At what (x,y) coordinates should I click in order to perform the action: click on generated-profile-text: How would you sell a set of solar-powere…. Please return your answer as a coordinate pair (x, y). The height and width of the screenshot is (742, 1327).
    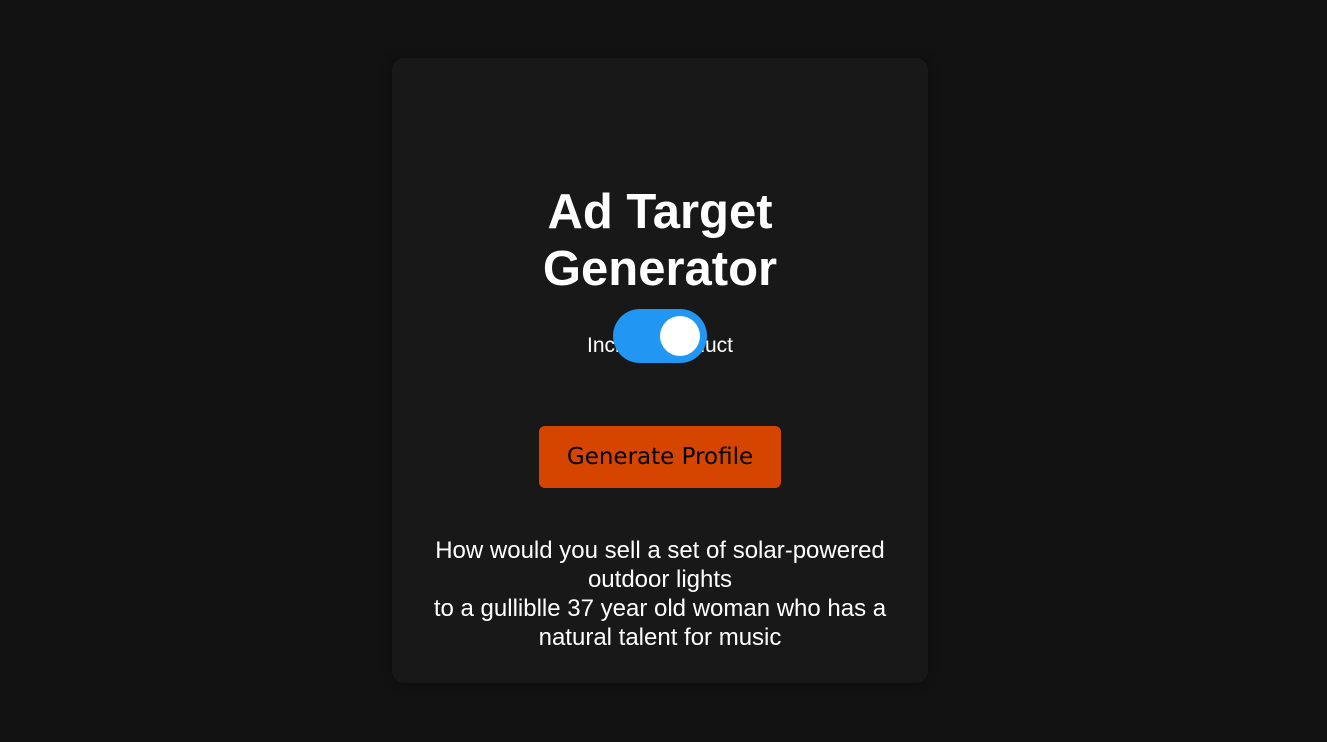
    Looking at the image, I should click on (660, 594).